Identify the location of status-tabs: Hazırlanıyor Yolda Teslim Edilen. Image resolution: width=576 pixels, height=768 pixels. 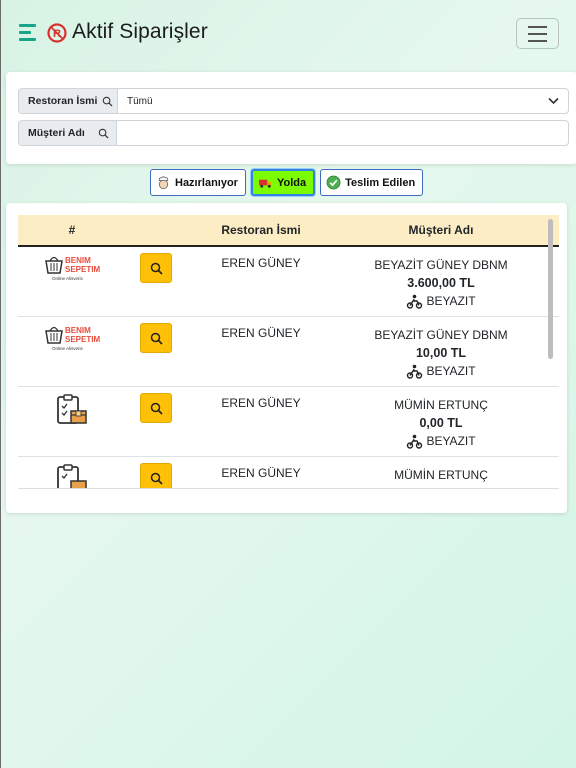
(287, 182).